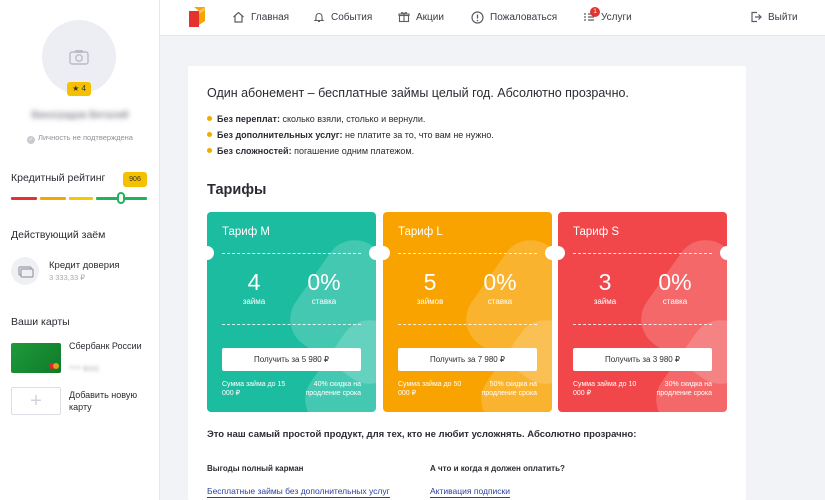 The height and width of the screenshot is (500, 825). What do you see at coordinates (684, 389) in the screenshot?
I see `discount-note: 30% скидка на продление срока` at bounding box center [684, 389].